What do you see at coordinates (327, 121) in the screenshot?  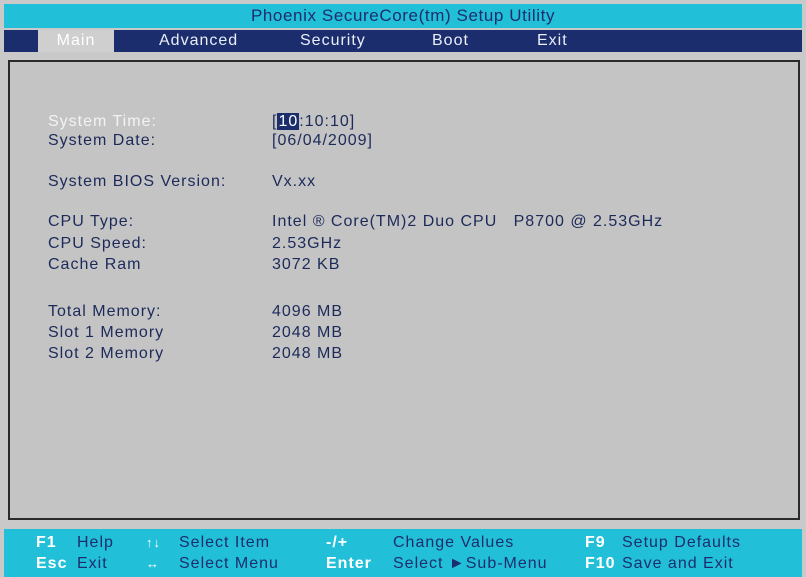 I see `system-time-rest: :10:10]` at bounding box center [327, 121].